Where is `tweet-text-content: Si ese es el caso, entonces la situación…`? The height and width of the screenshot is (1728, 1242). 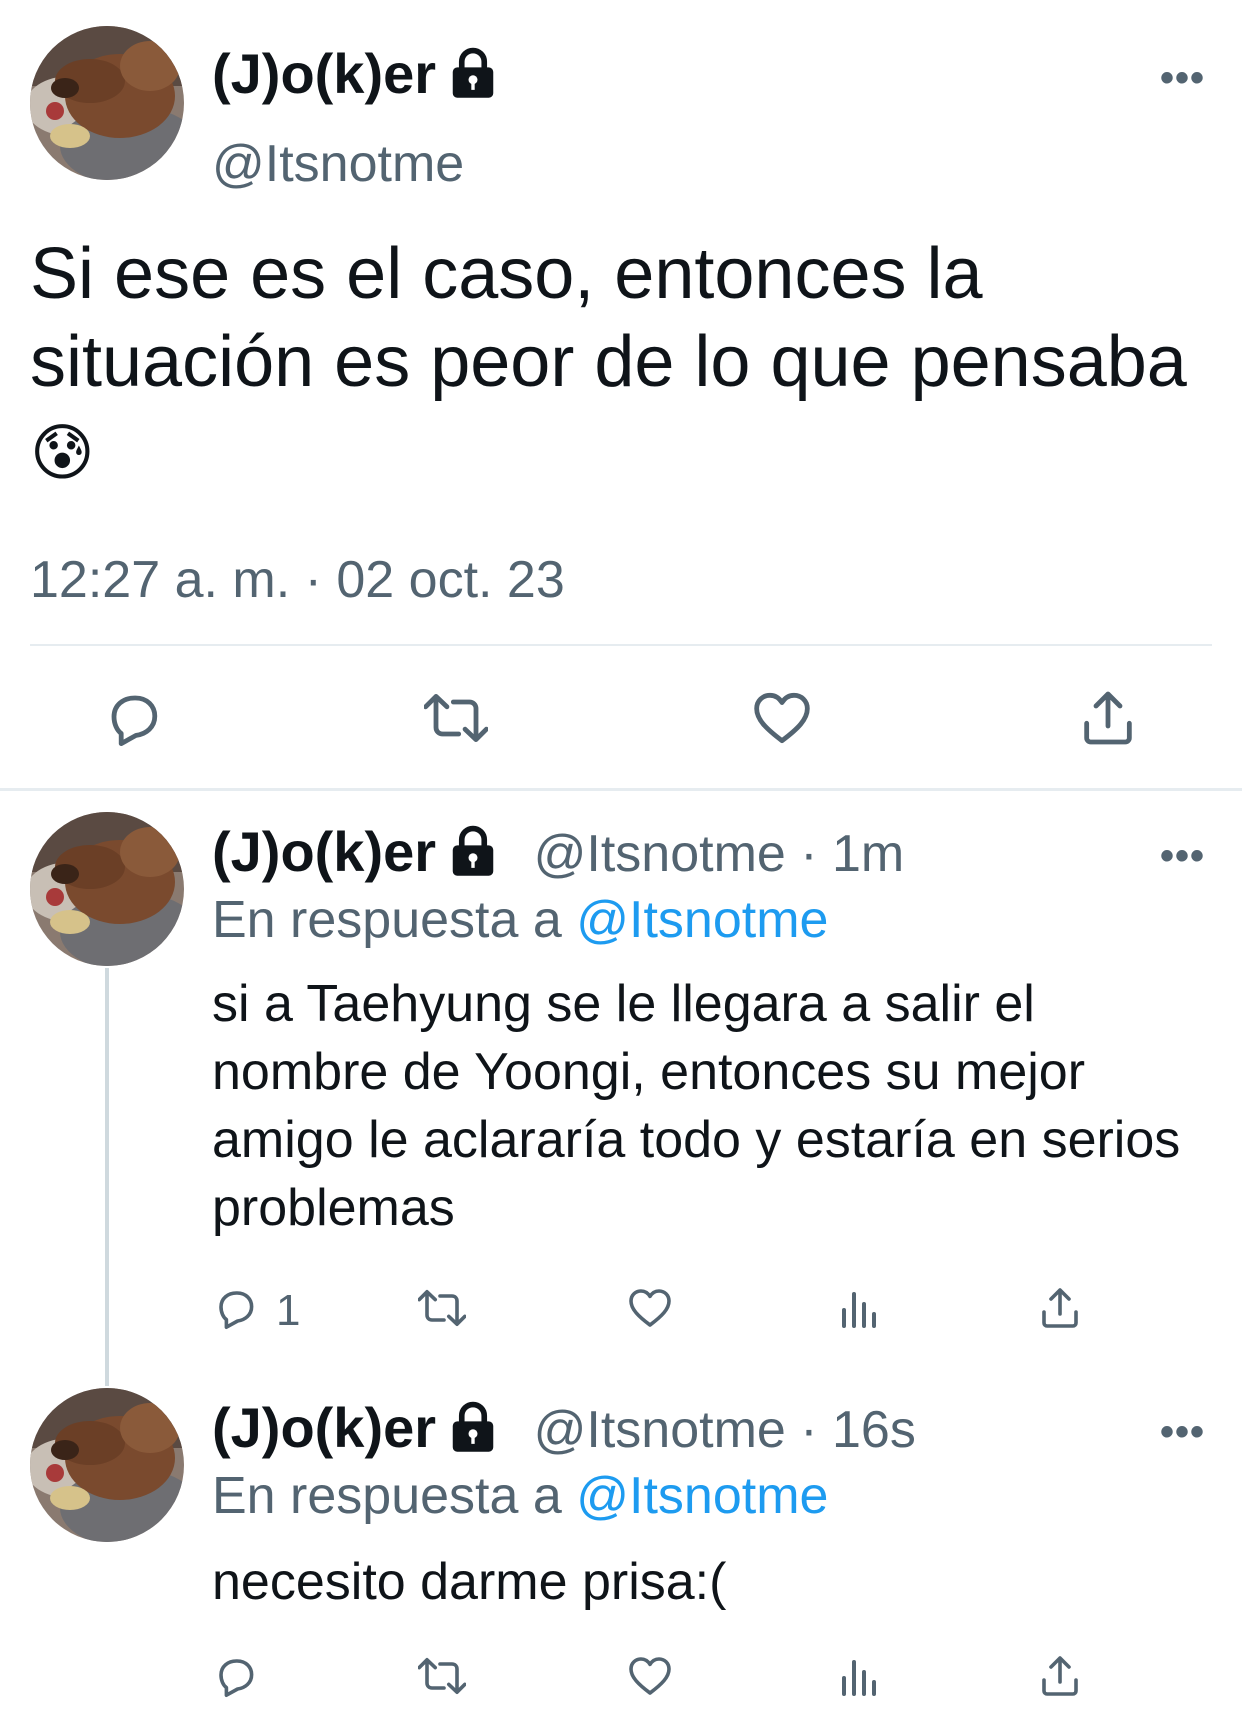
tweet-text-content: Si ese es el caso, entonces la situación… is located at coordinates (608, 318).